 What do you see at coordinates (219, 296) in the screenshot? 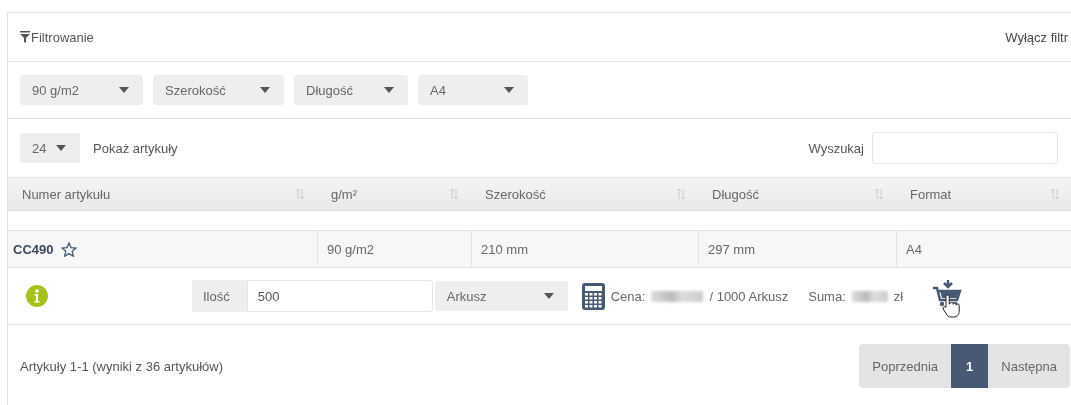
I see `quantity-label: Ilość` at bounding box center [219, 296].